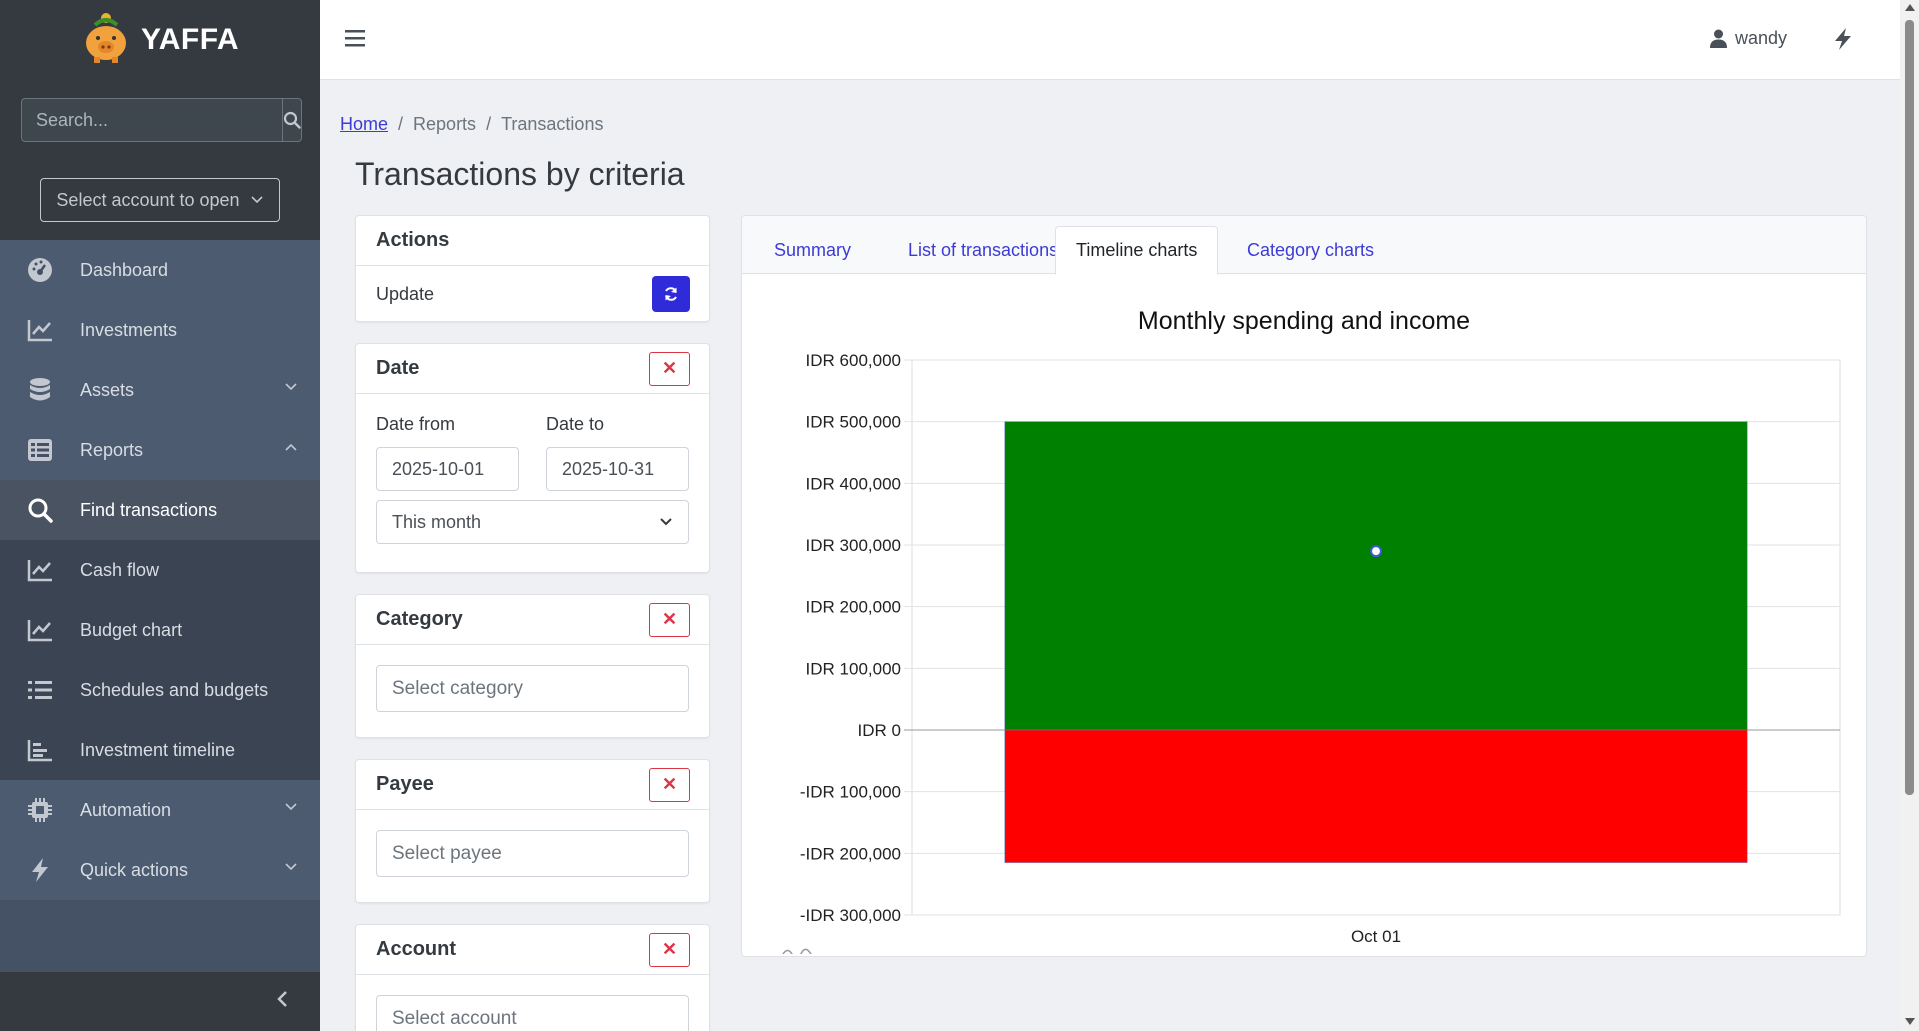  What do you see at coordinates (151, 120) in the screenshot?
I see `search-input` at bounding box center [151, 120].